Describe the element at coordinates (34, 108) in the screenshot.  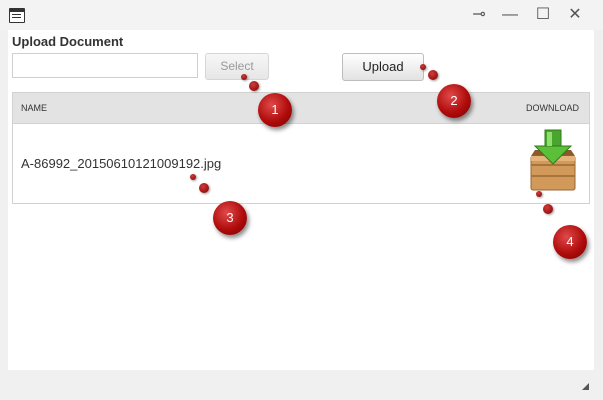
I see `column-header-name: NAME` at that location.